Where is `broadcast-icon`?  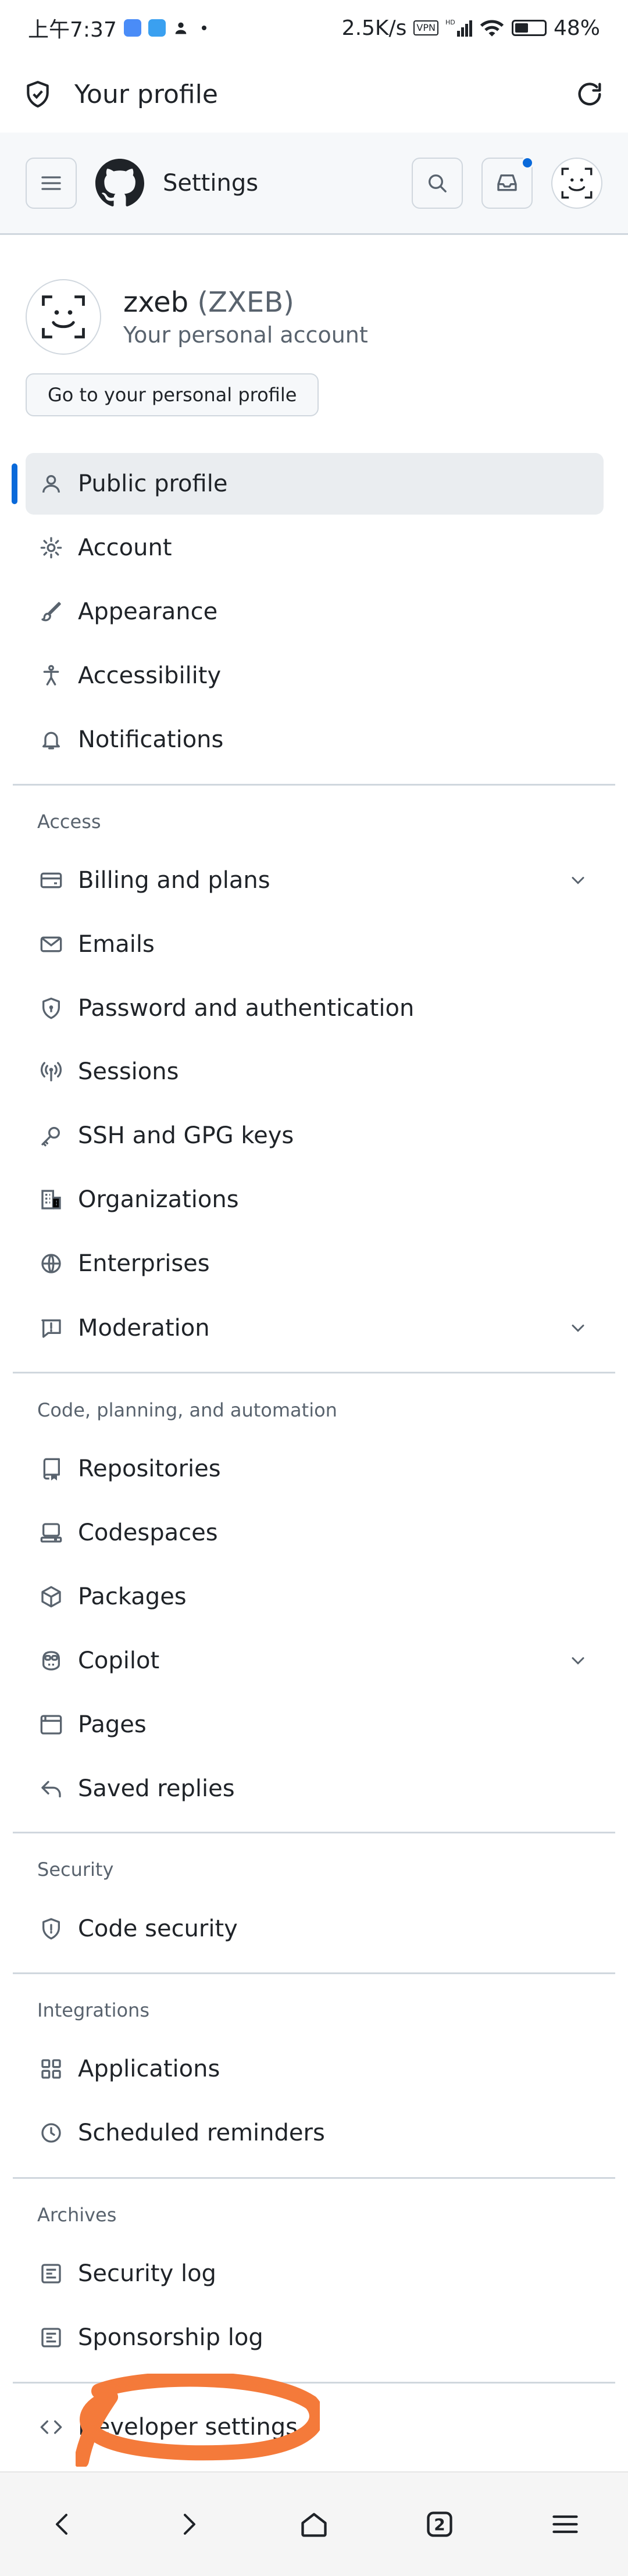
broadcast-icon is located at coordinates (51, 1072).